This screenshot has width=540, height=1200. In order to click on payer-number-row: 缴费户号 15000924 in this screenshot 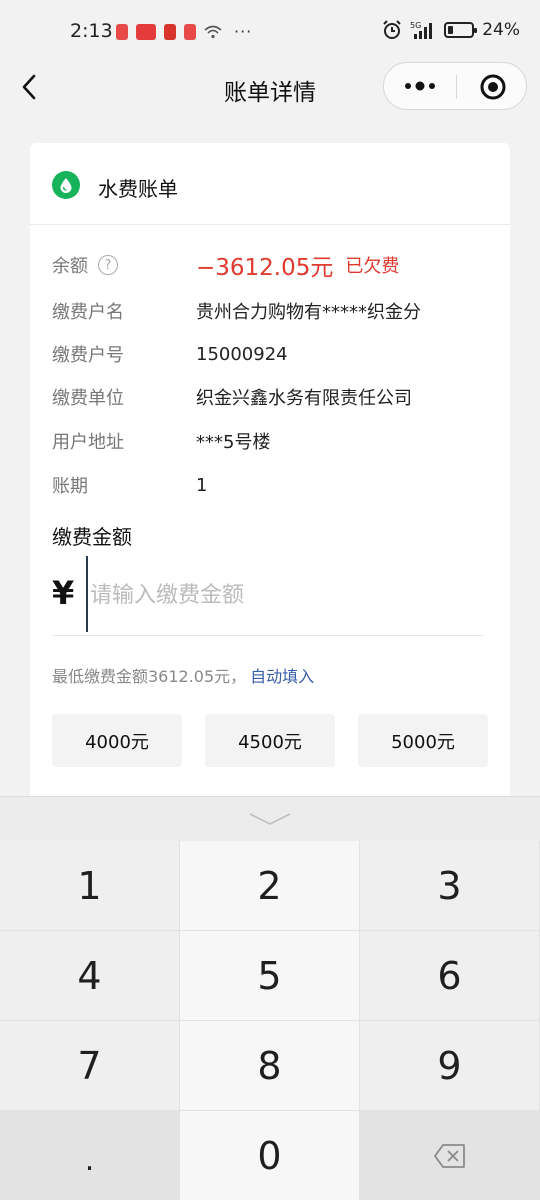, I will do `click(170, 354)`.